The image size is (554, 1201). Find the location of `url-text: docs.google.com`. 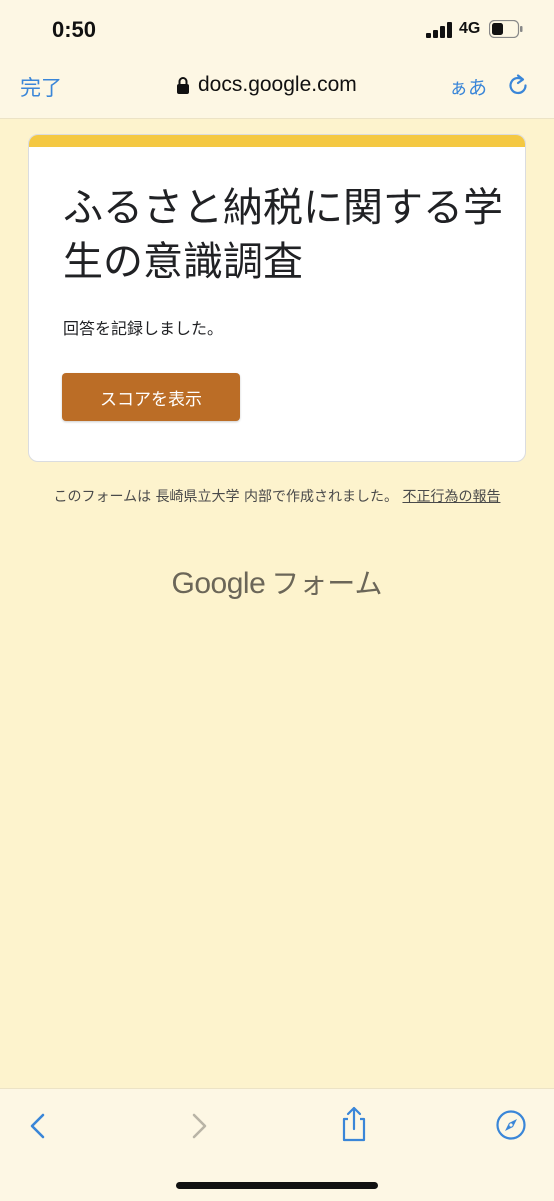

url-text: docs.google.com is located at coordinates (277, 84).